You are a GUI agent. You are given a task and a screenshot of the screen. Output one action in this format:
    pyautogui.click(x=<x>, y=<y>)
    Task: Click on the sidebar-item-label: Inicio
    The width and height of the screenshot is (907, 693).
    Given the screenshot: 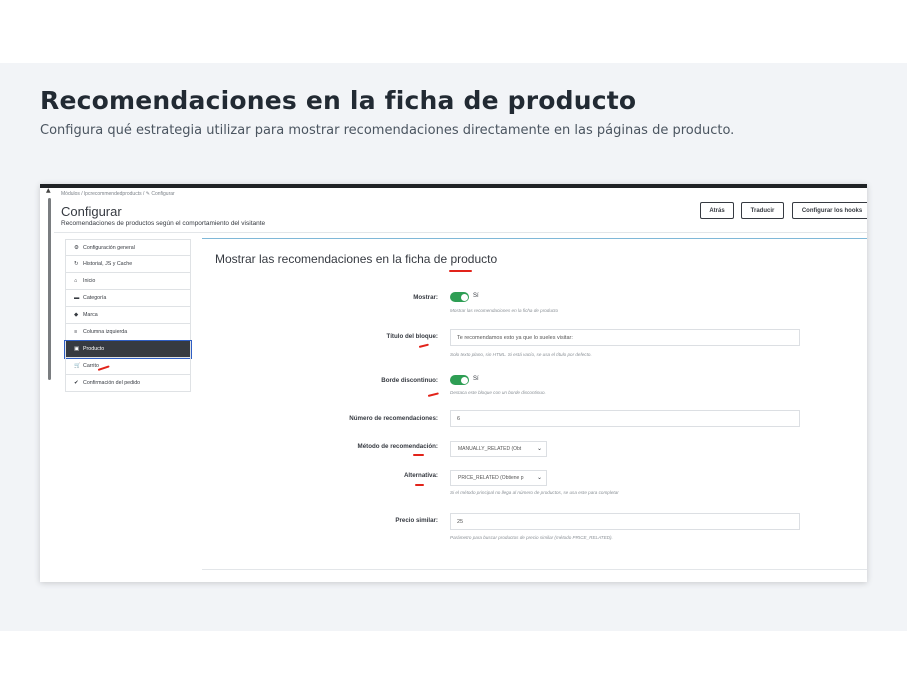 What is the action you would take?
    pyautogui.click(x=89, y=281)
    